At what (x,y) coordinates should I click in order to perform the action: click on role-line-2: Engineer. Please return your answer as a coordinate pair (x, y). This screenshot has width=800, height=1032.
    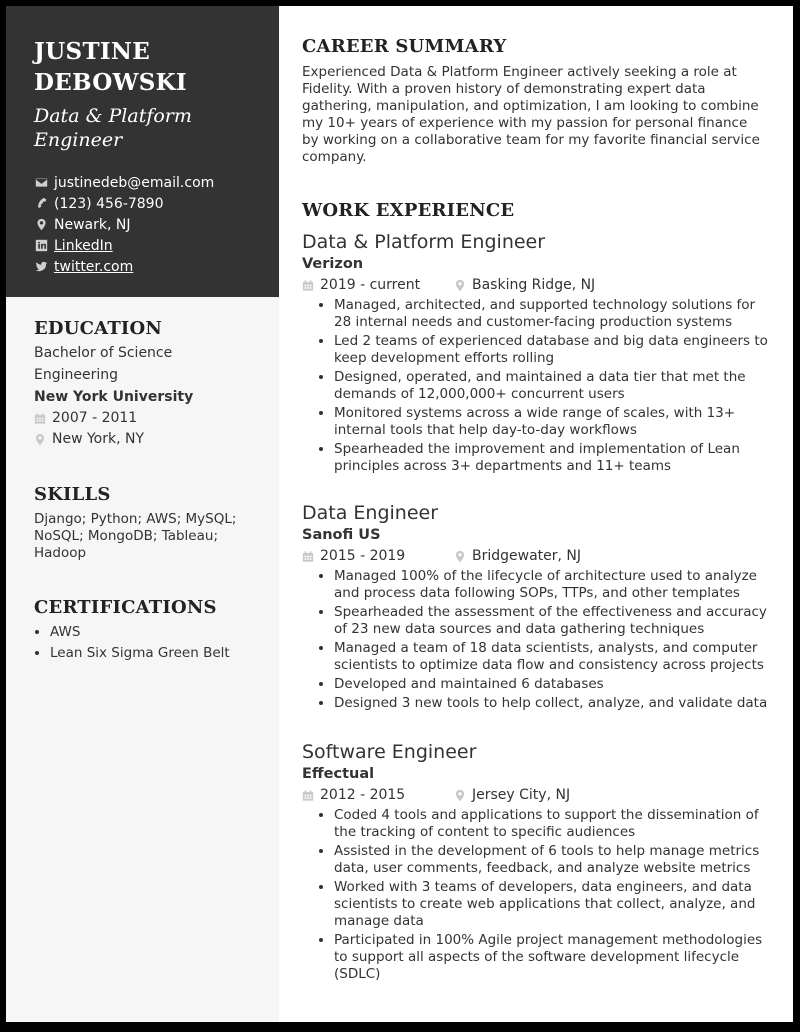
    Looking at the image, I should click on (78, 140).